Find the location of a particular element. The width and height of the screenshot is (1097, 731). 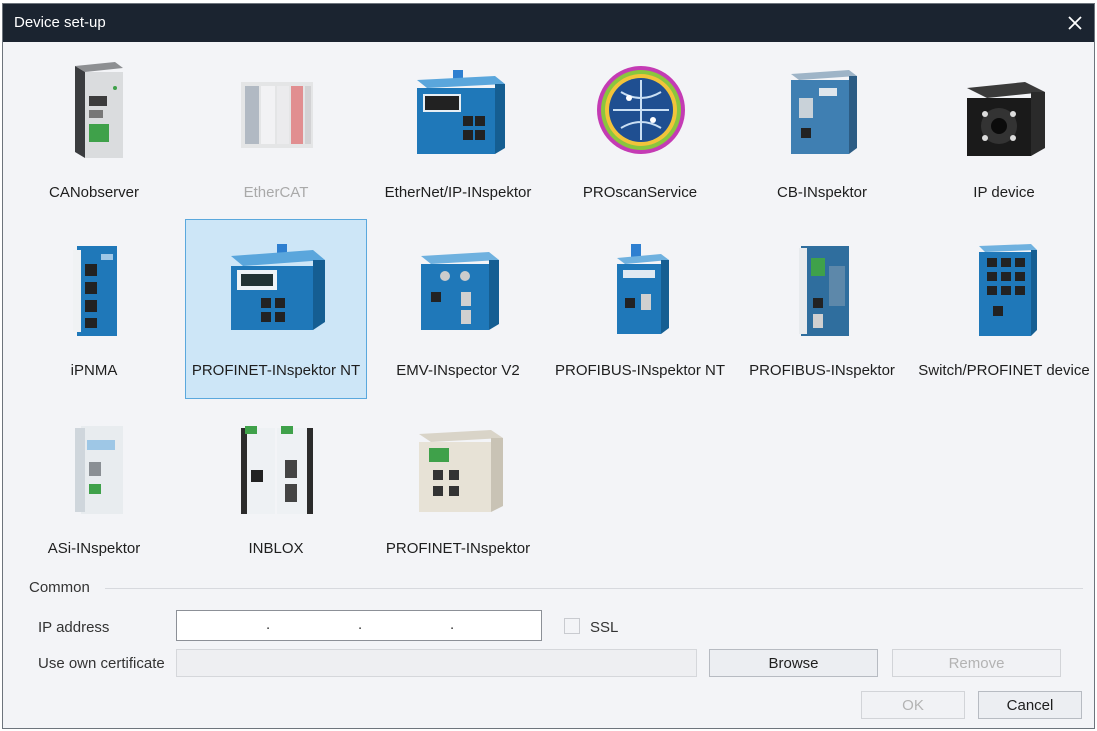

device-tile-profinet-inspektor-nt: PROFINET-INspektor NT is located at coordinates (276, 309).